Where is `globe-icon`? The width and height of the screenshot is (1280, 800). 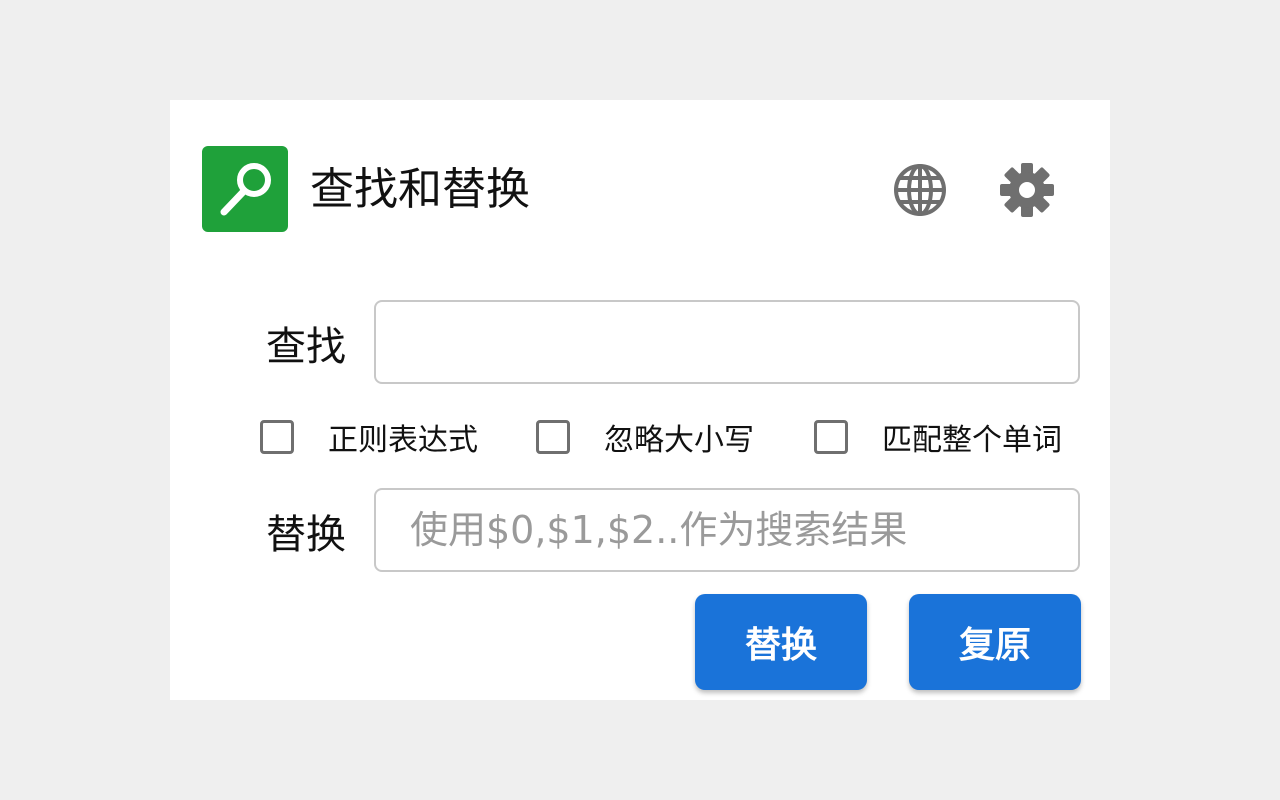
globe-icon is located at coordinates (920, 190).